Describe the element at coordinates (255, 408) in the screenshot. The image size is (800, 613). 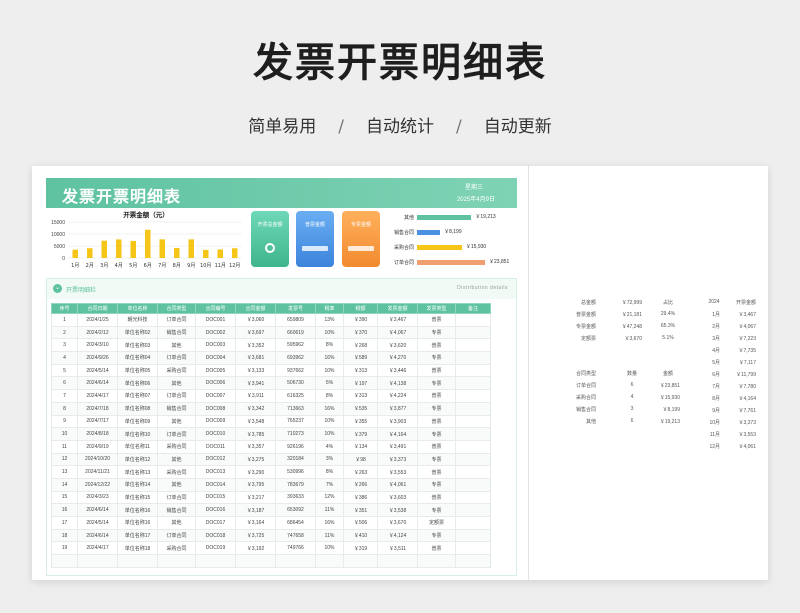
I see `table-cell: ￥3,342` at that location.